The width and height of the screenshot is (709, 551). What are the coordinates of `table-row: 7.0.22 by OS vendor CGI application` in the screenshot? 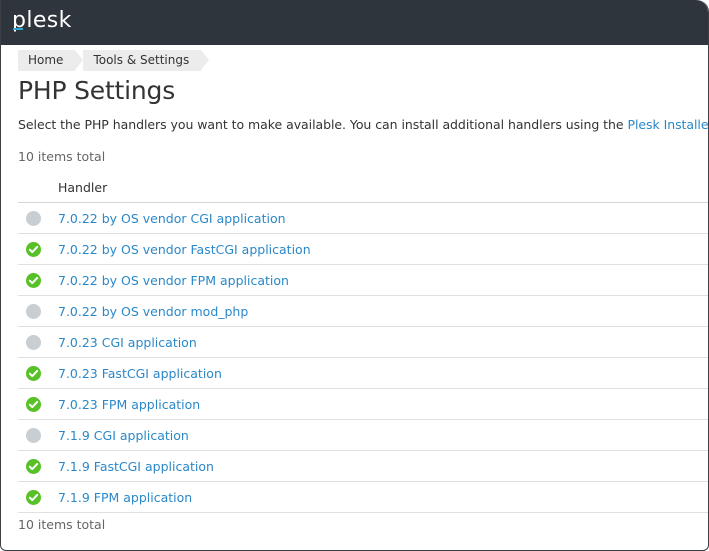 It's located at (363, 218).